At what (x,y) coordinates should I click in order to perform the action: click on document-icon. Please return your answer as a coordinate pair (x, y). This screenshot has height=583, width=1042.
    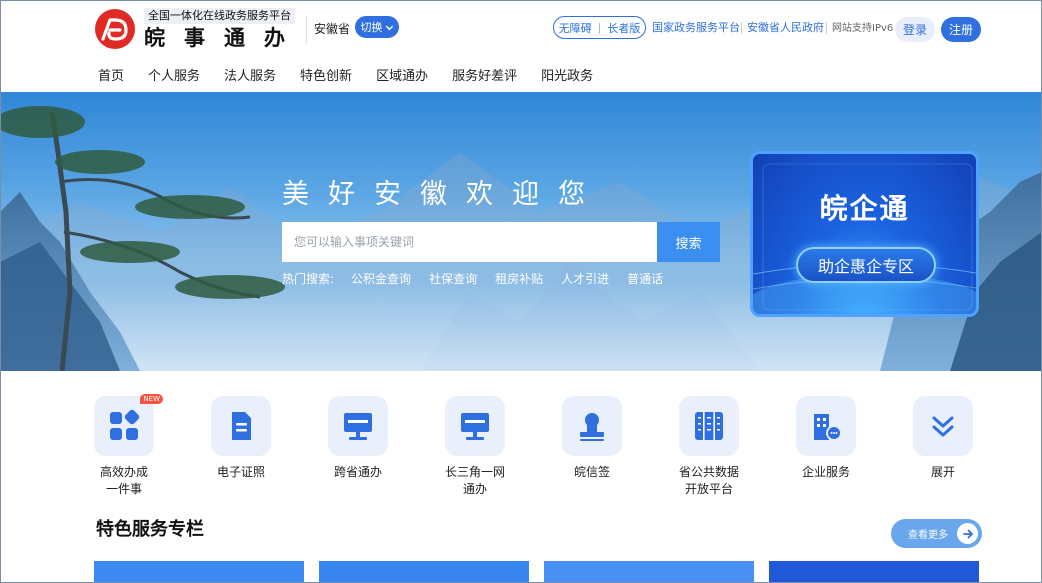
    Looking at the image, I should click on (241, 426).